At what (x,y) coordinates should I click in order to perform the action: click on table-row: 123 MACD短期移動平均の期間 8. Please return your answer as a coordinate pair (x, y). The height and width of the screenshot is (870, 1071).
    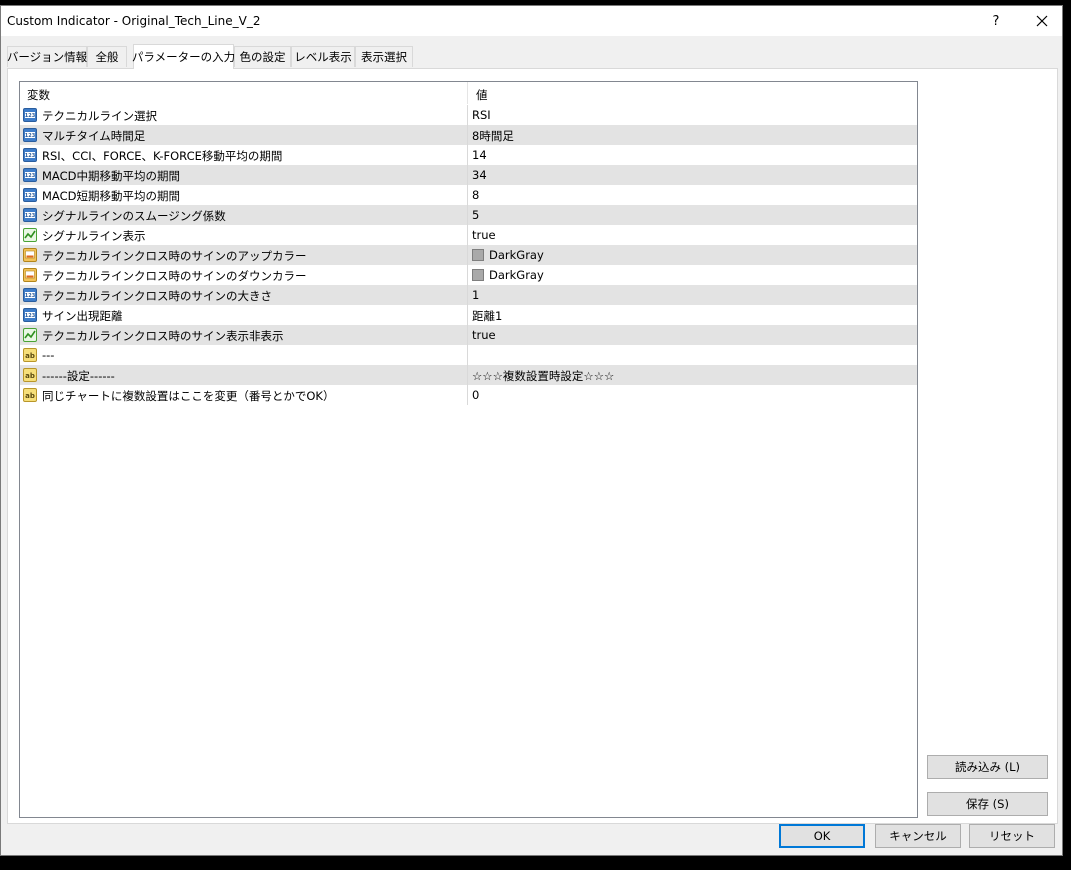
    Looking at the image, I should click on (468, 195).